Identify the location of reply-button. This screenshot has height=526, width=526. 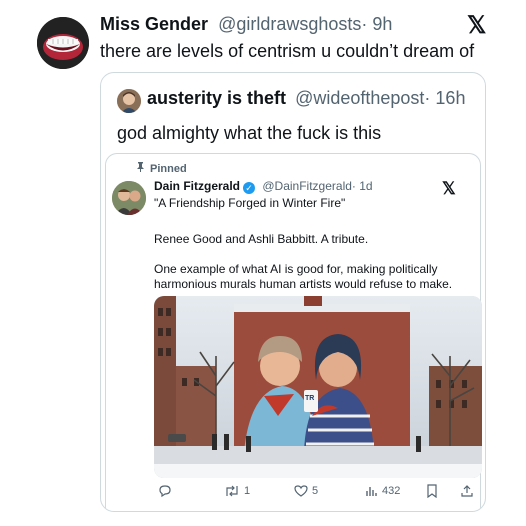
(165, 491).